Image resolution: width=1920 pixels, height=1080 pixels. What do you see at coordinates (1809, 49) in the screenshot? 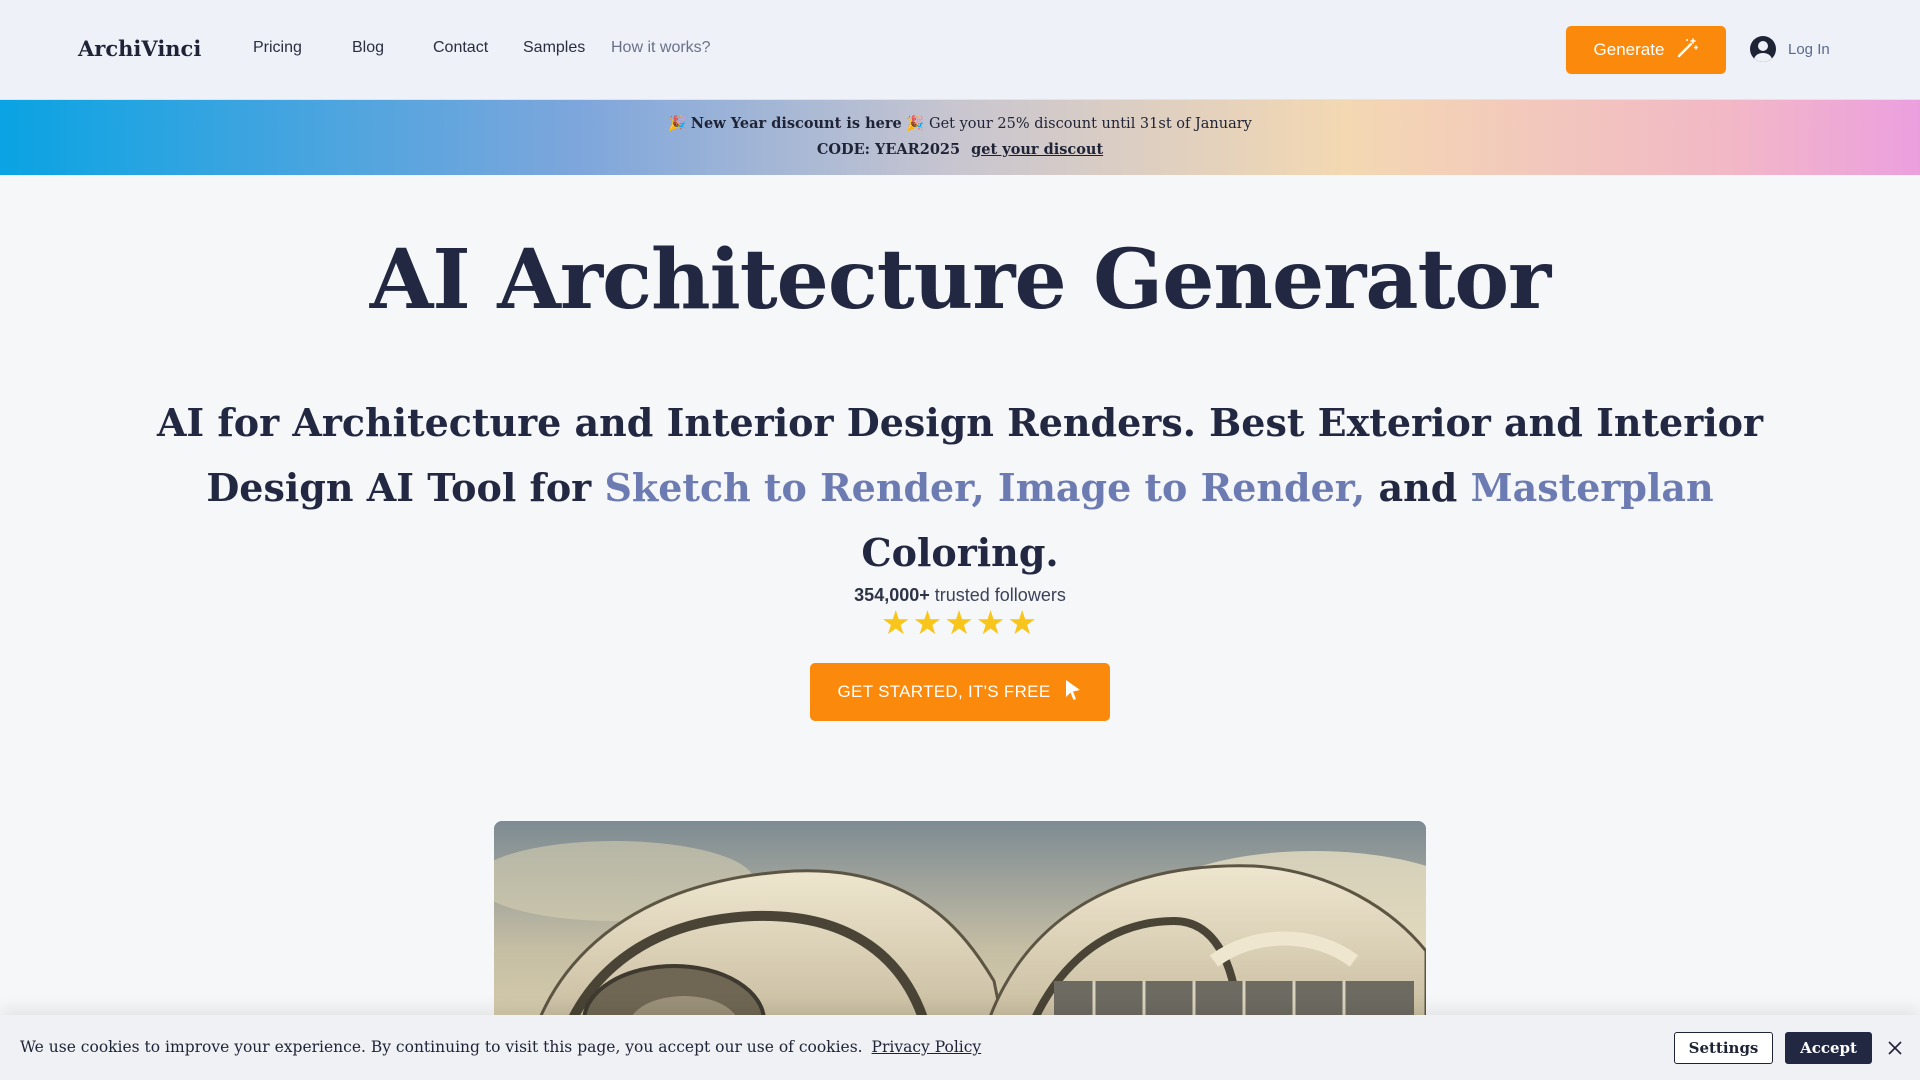
I see `login-label: Log In` at bounding box center [1809, 49].